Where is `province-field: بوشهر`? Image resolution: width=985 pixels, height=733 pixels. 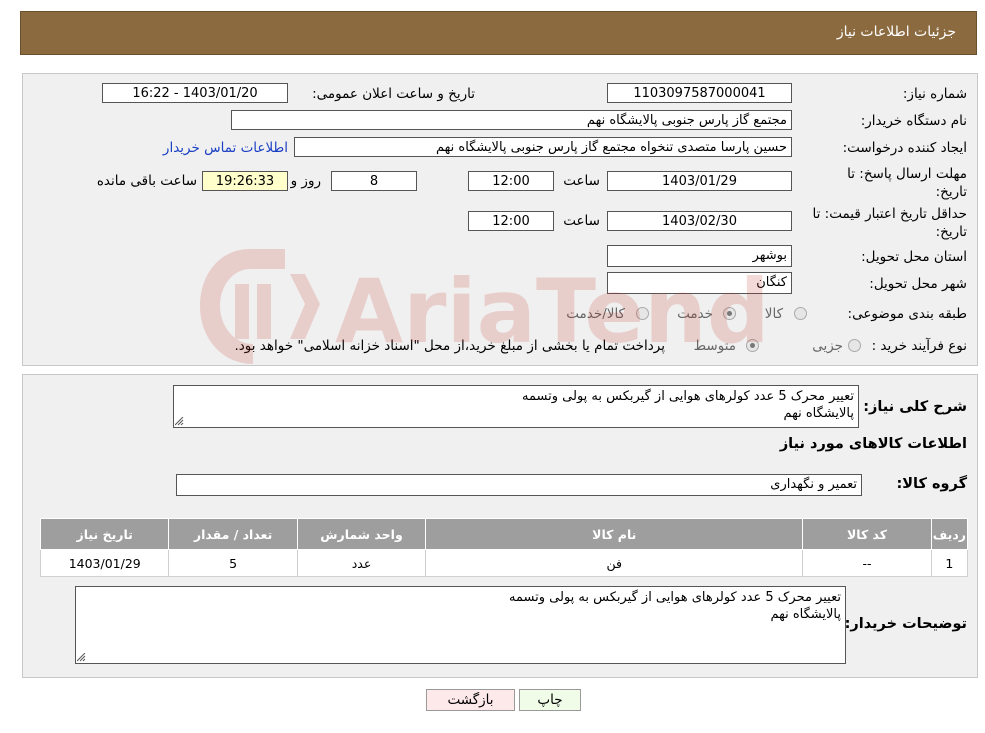 province-field: بوشهر is located at coordinates (699, 256).